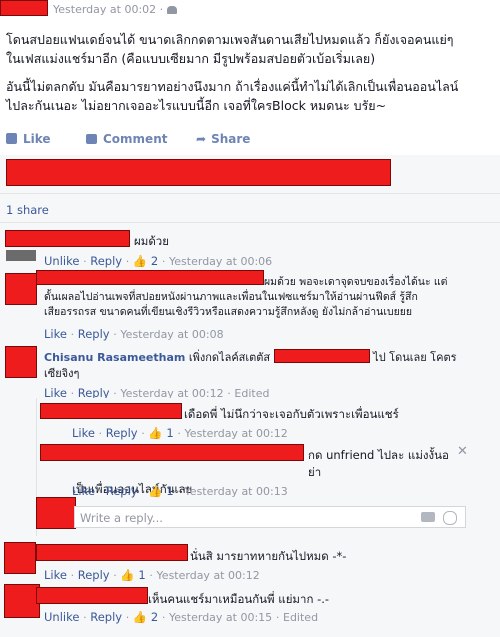 Image resolution: width=500 pixels, height=637 pixels. I want to click on comment-text: นั่นสิ มารยาทหายกันไปหมด -*-, so click(268, 556).